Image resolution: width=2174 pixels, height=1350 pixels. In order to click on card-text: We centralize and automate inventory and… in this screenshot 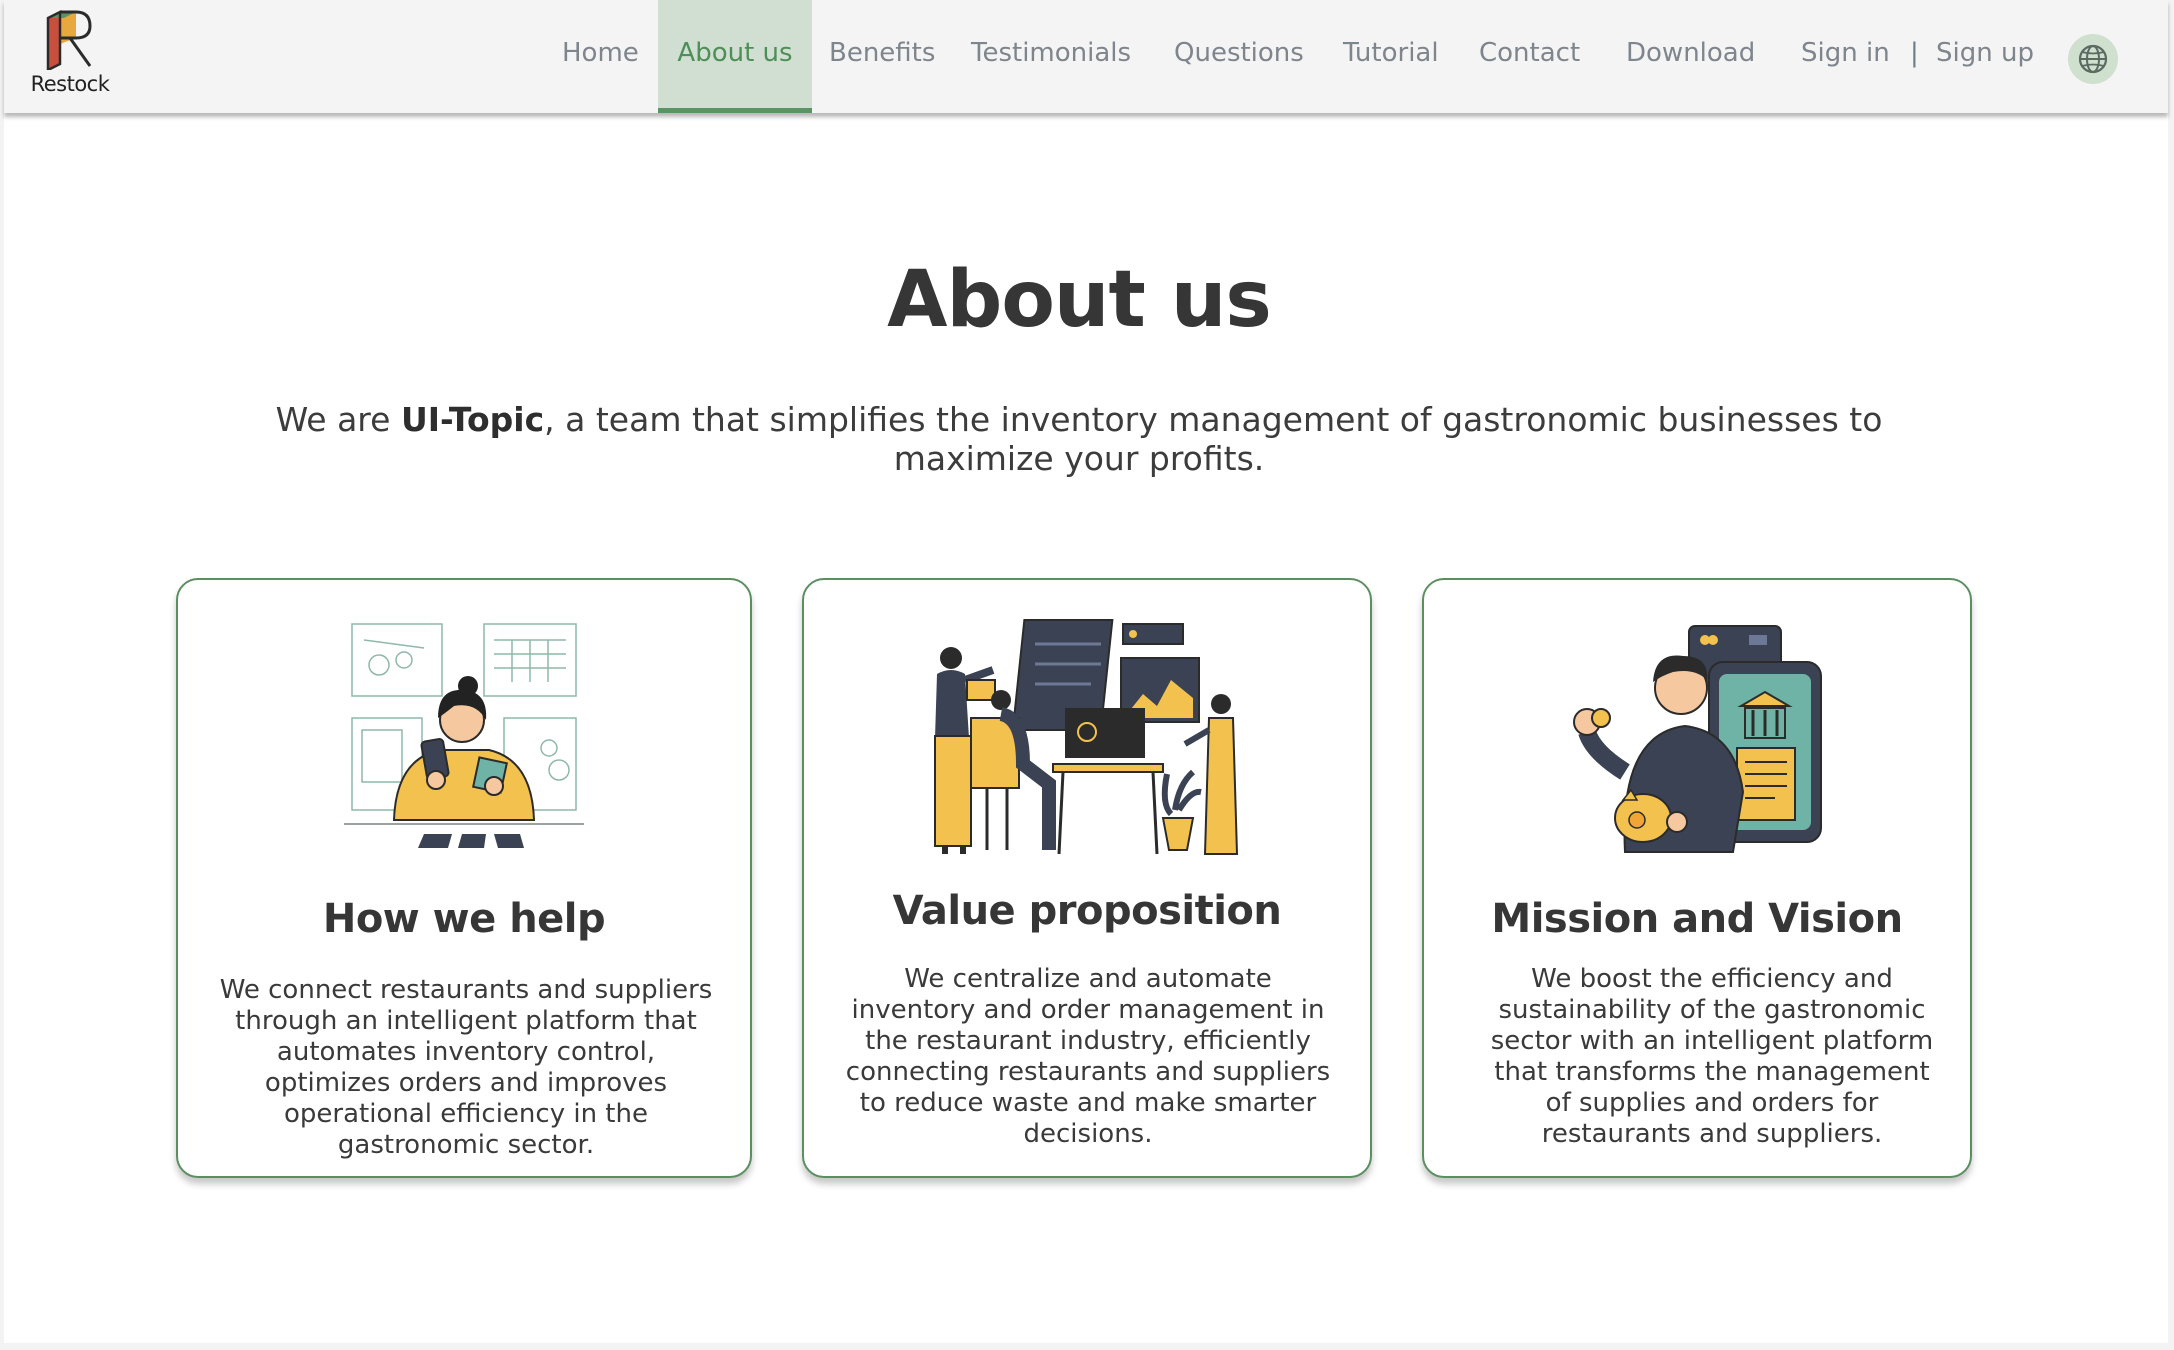, I will do `click(1088, 1056)`.